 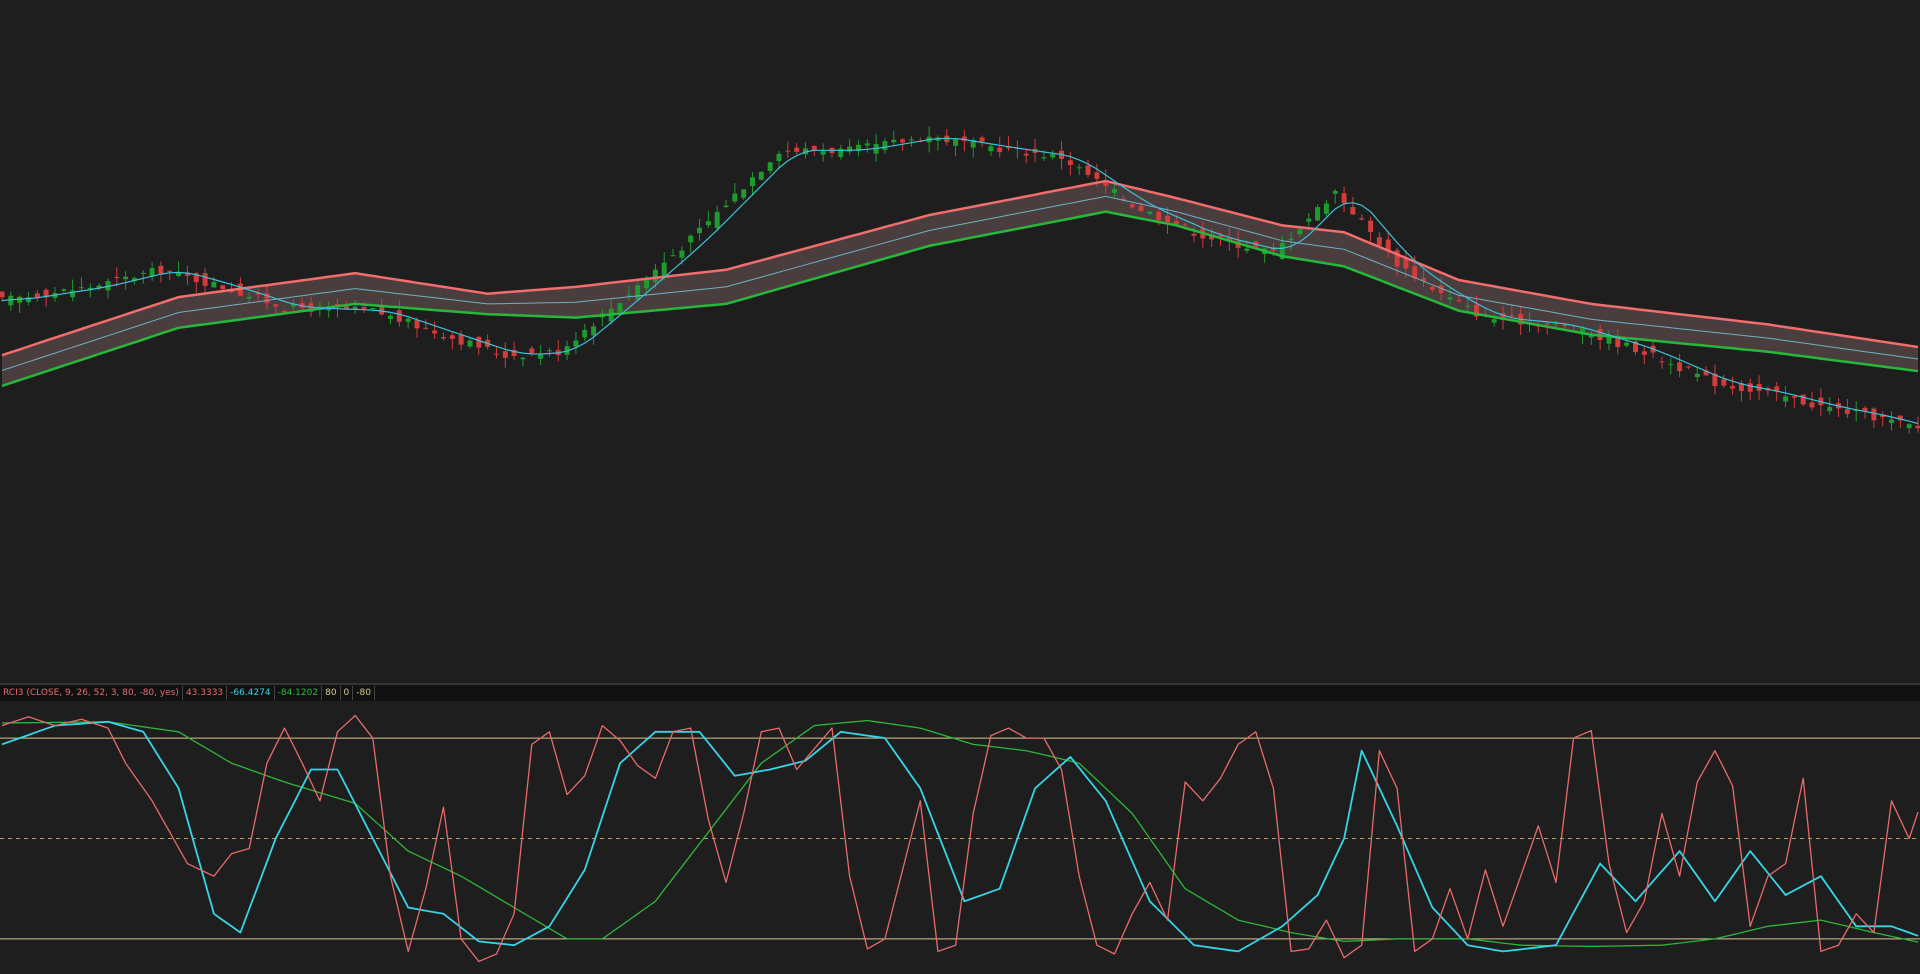 I want to click on zero-level-value: 0, so click(x=346, y=693).